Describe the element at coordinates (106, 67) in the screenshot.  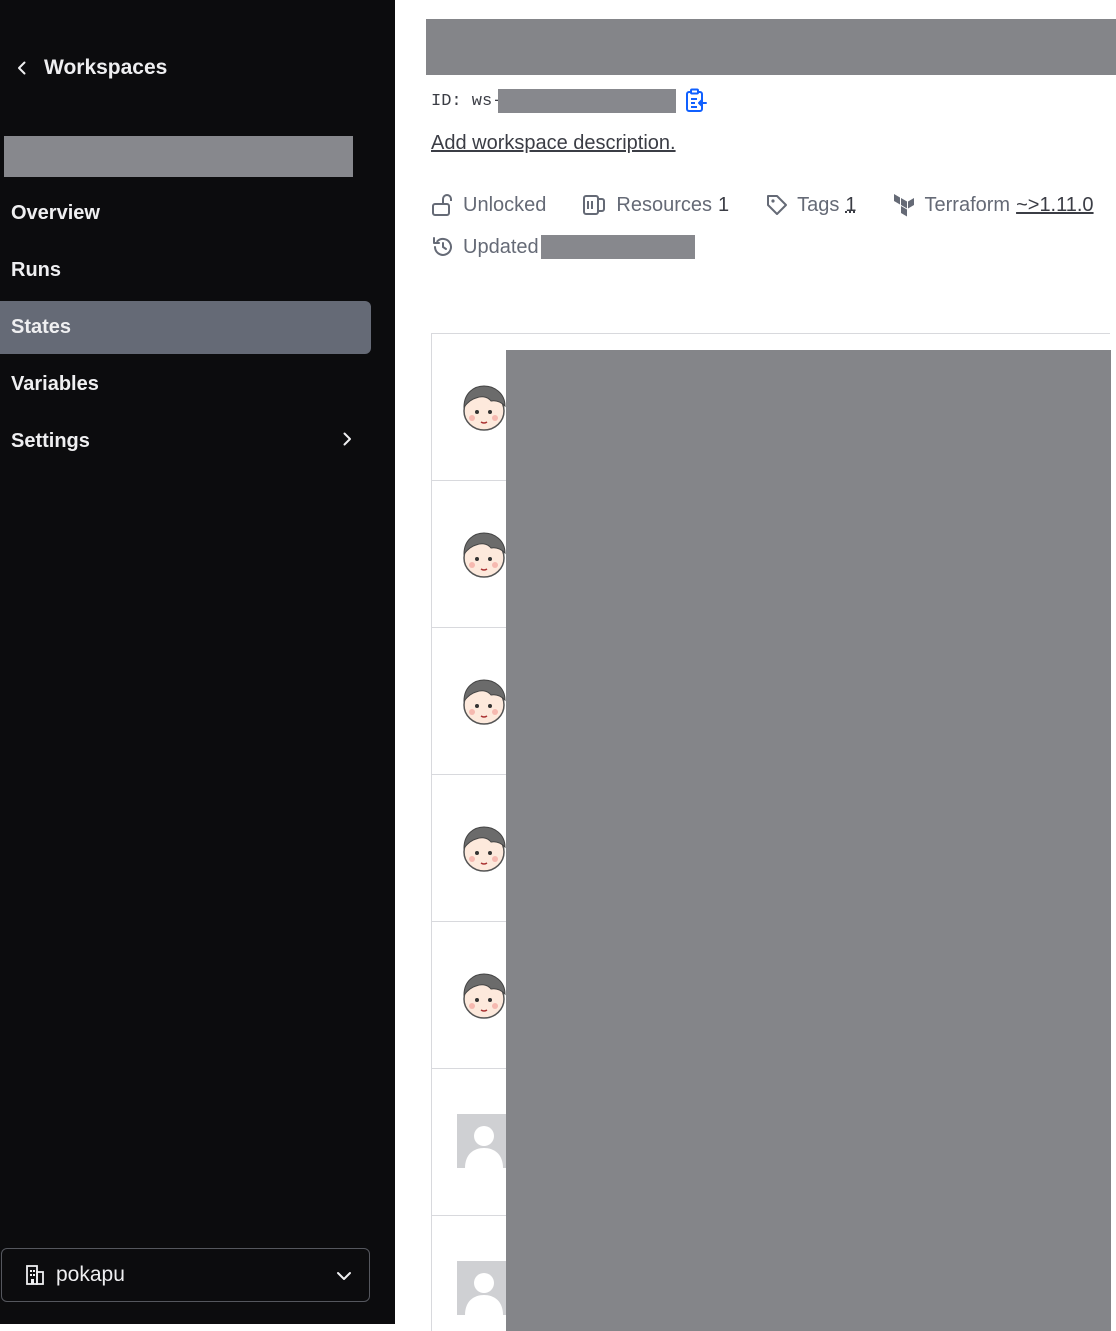
I see `back-link-label: Workspaces` at that location.